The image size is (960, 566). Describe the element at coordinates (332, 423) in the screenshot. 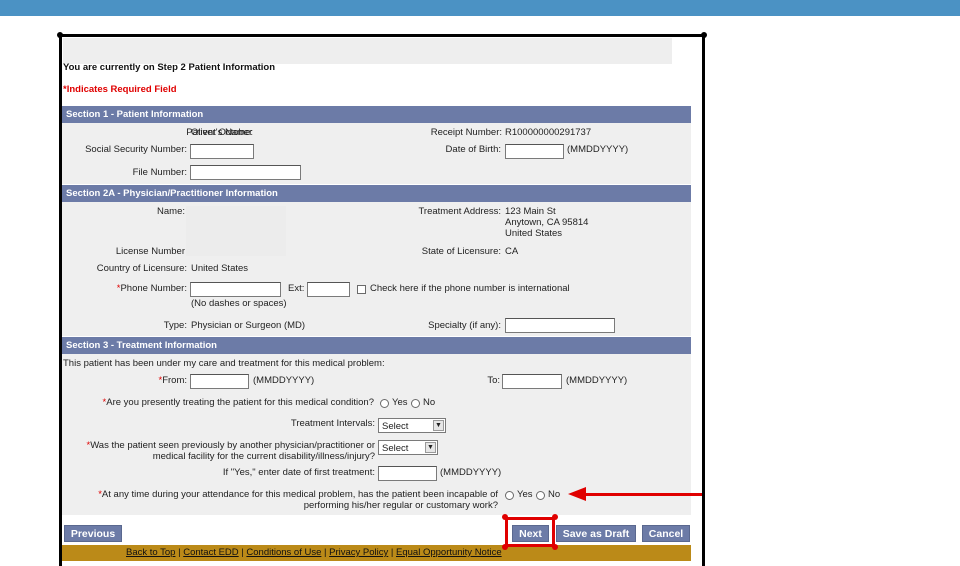

I see `intervals-label: Treatment Intervals:` at that location.